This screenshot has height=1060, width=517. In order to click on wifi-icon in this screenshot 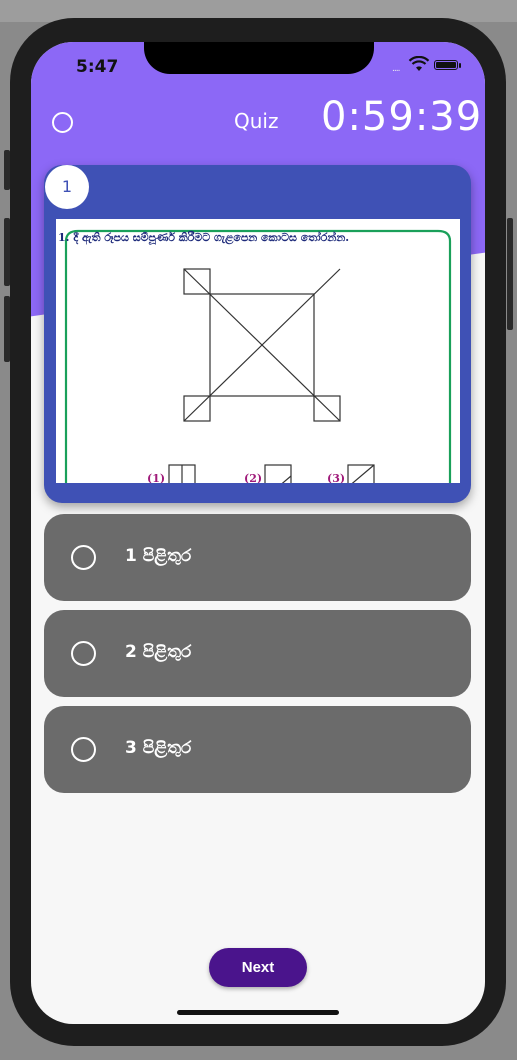, I will do `click(419, 63)`.